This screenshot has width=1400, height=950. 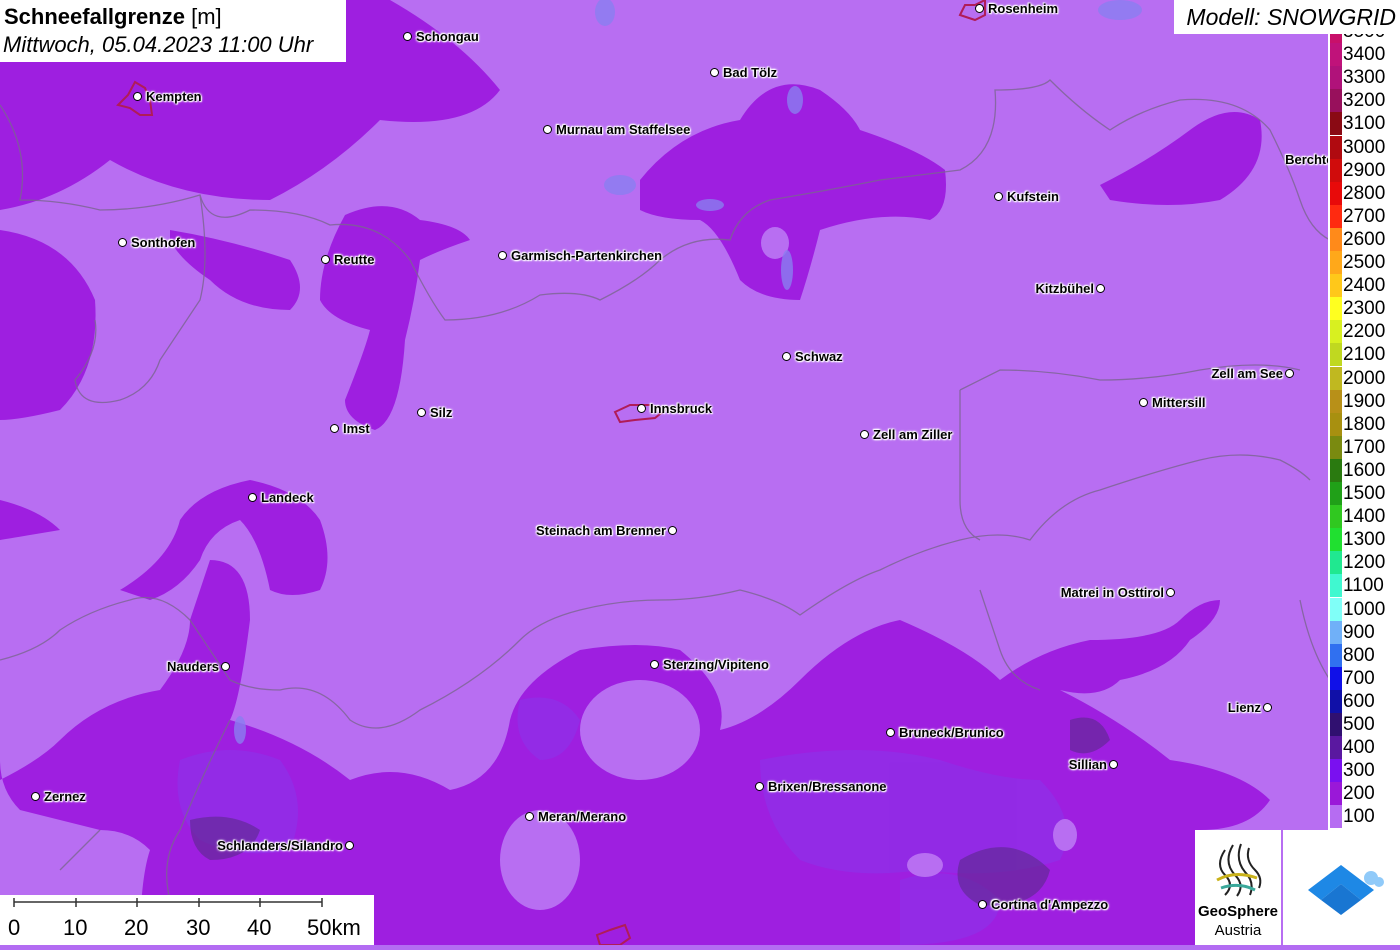 I want to click on city-label: Sillian, so click(x=1087, y=764).